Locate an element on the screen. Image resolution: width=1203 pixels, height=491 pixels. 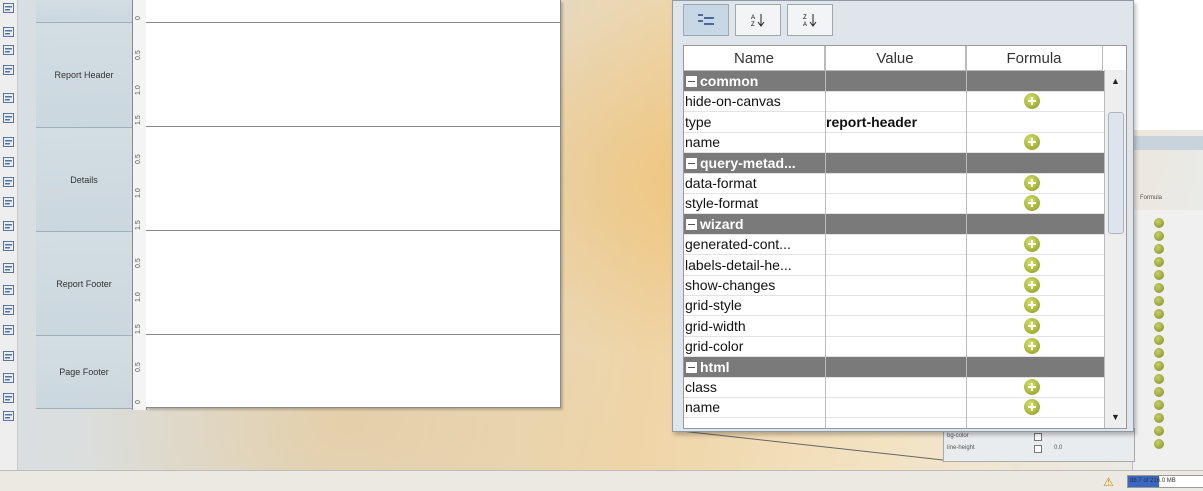
message-tool-icon is located at coordinates (8, 330).